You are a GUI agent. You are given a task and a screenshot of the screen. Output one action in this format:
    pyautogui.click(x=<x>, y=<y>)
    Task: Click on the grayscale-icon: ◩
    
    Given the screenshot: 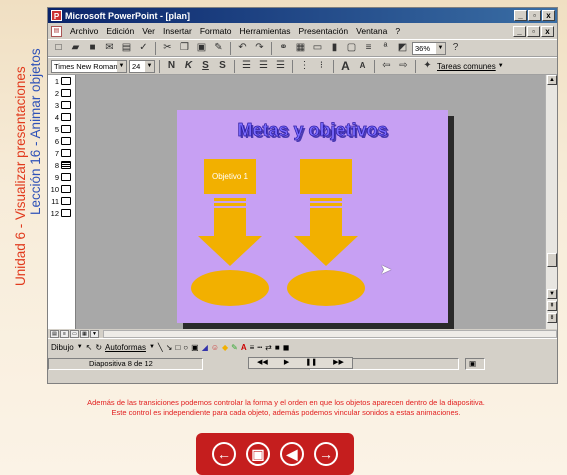 What is the action you would take?
    pyautogui.click(x=402, y=48)
    